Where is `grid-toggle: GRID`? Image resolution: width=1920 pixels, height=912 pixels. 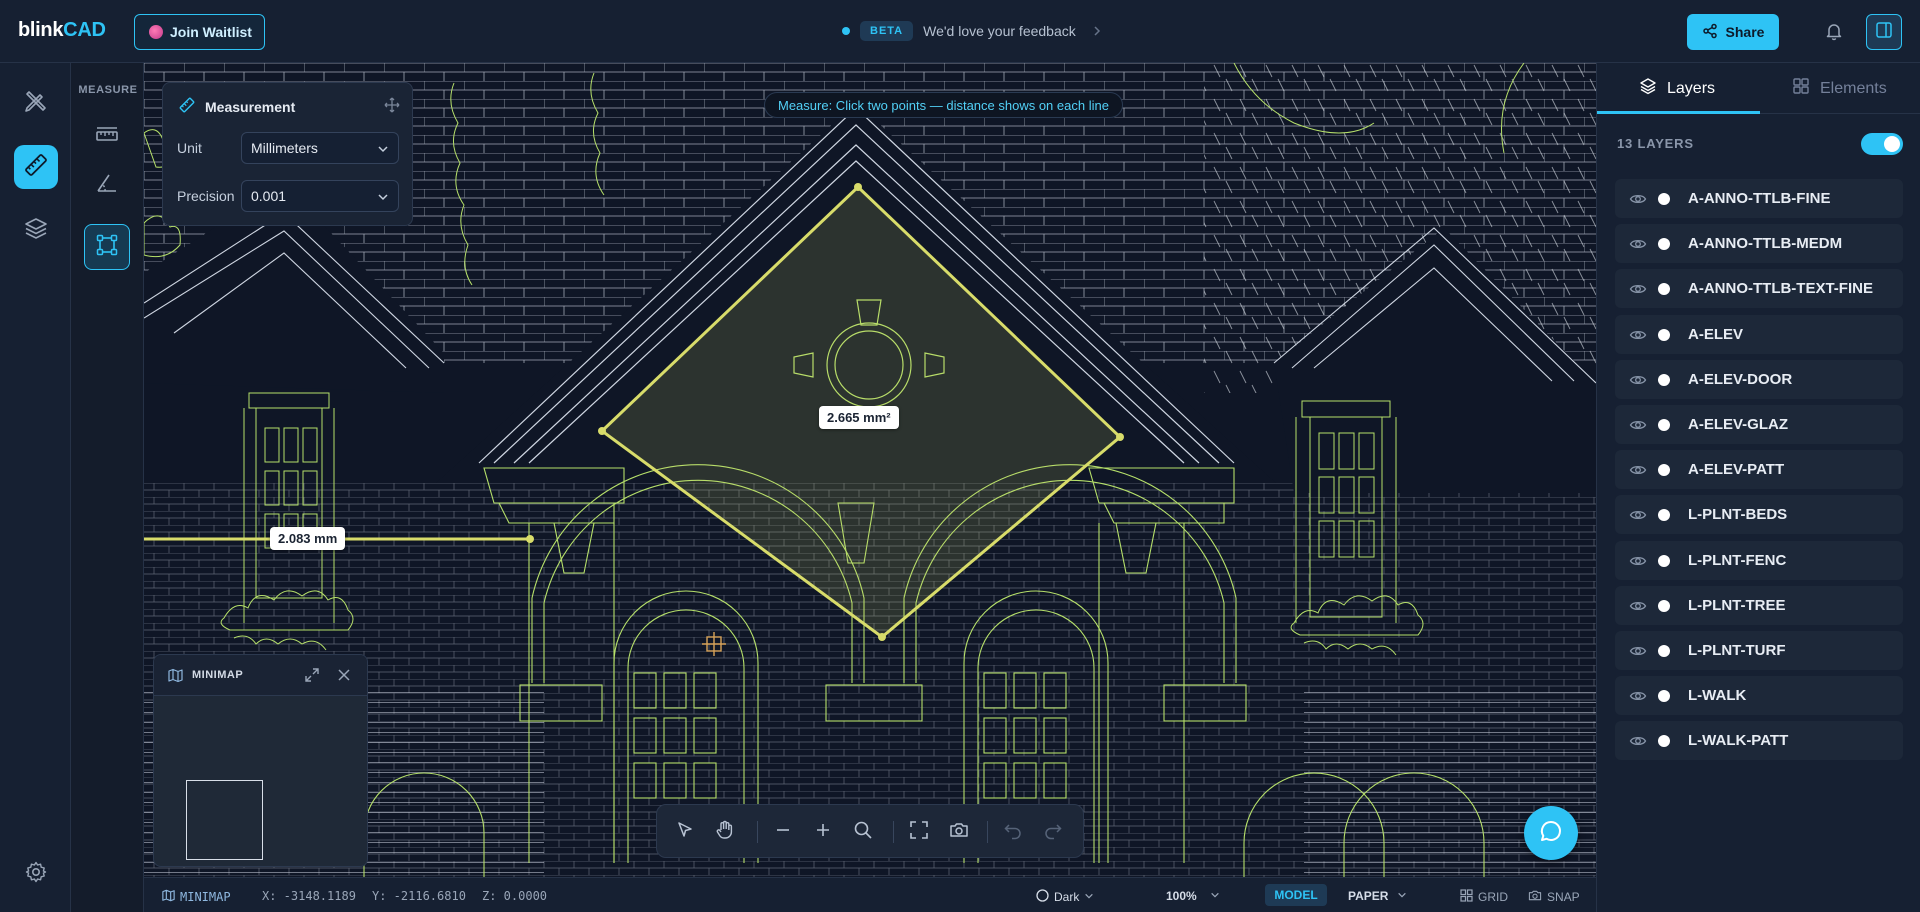 grid-toggle: GRID is located at coordinates (1484, 897).